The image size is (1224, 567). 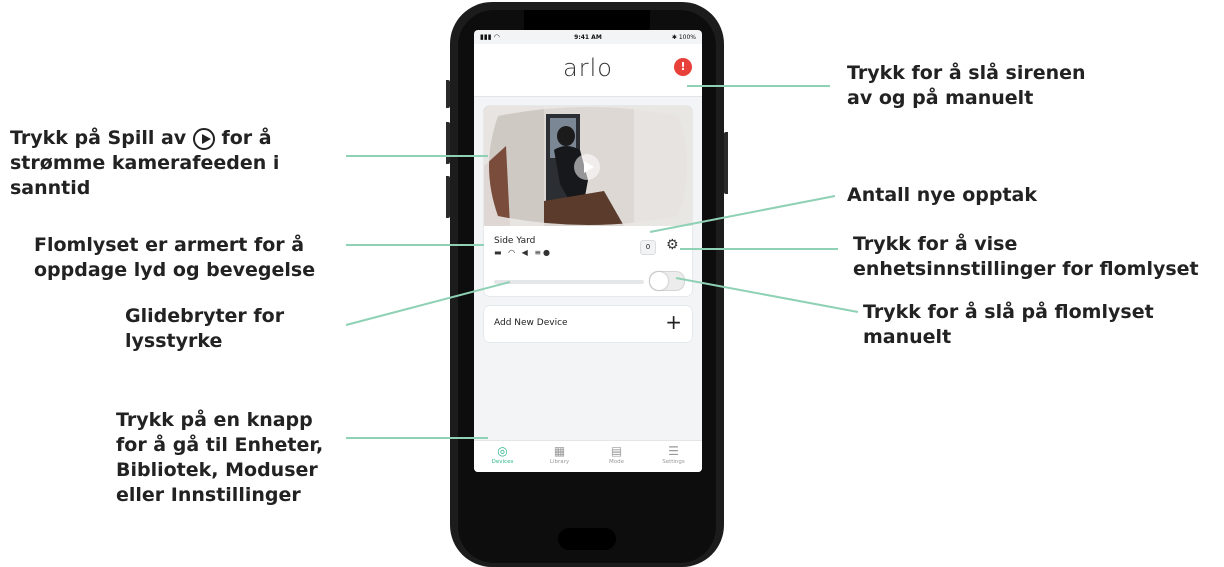 I want to click on callout-settings-line-2: enhetsinnstillinger for flomlyset, so click(x=1026, y=269).